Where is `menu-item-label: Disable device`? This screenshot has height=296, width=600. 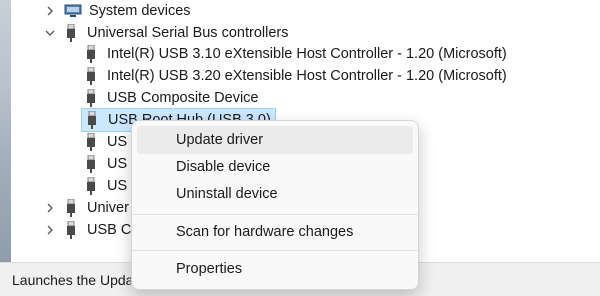 menu-item-label: Disable device is located at coordinates (223, 167).